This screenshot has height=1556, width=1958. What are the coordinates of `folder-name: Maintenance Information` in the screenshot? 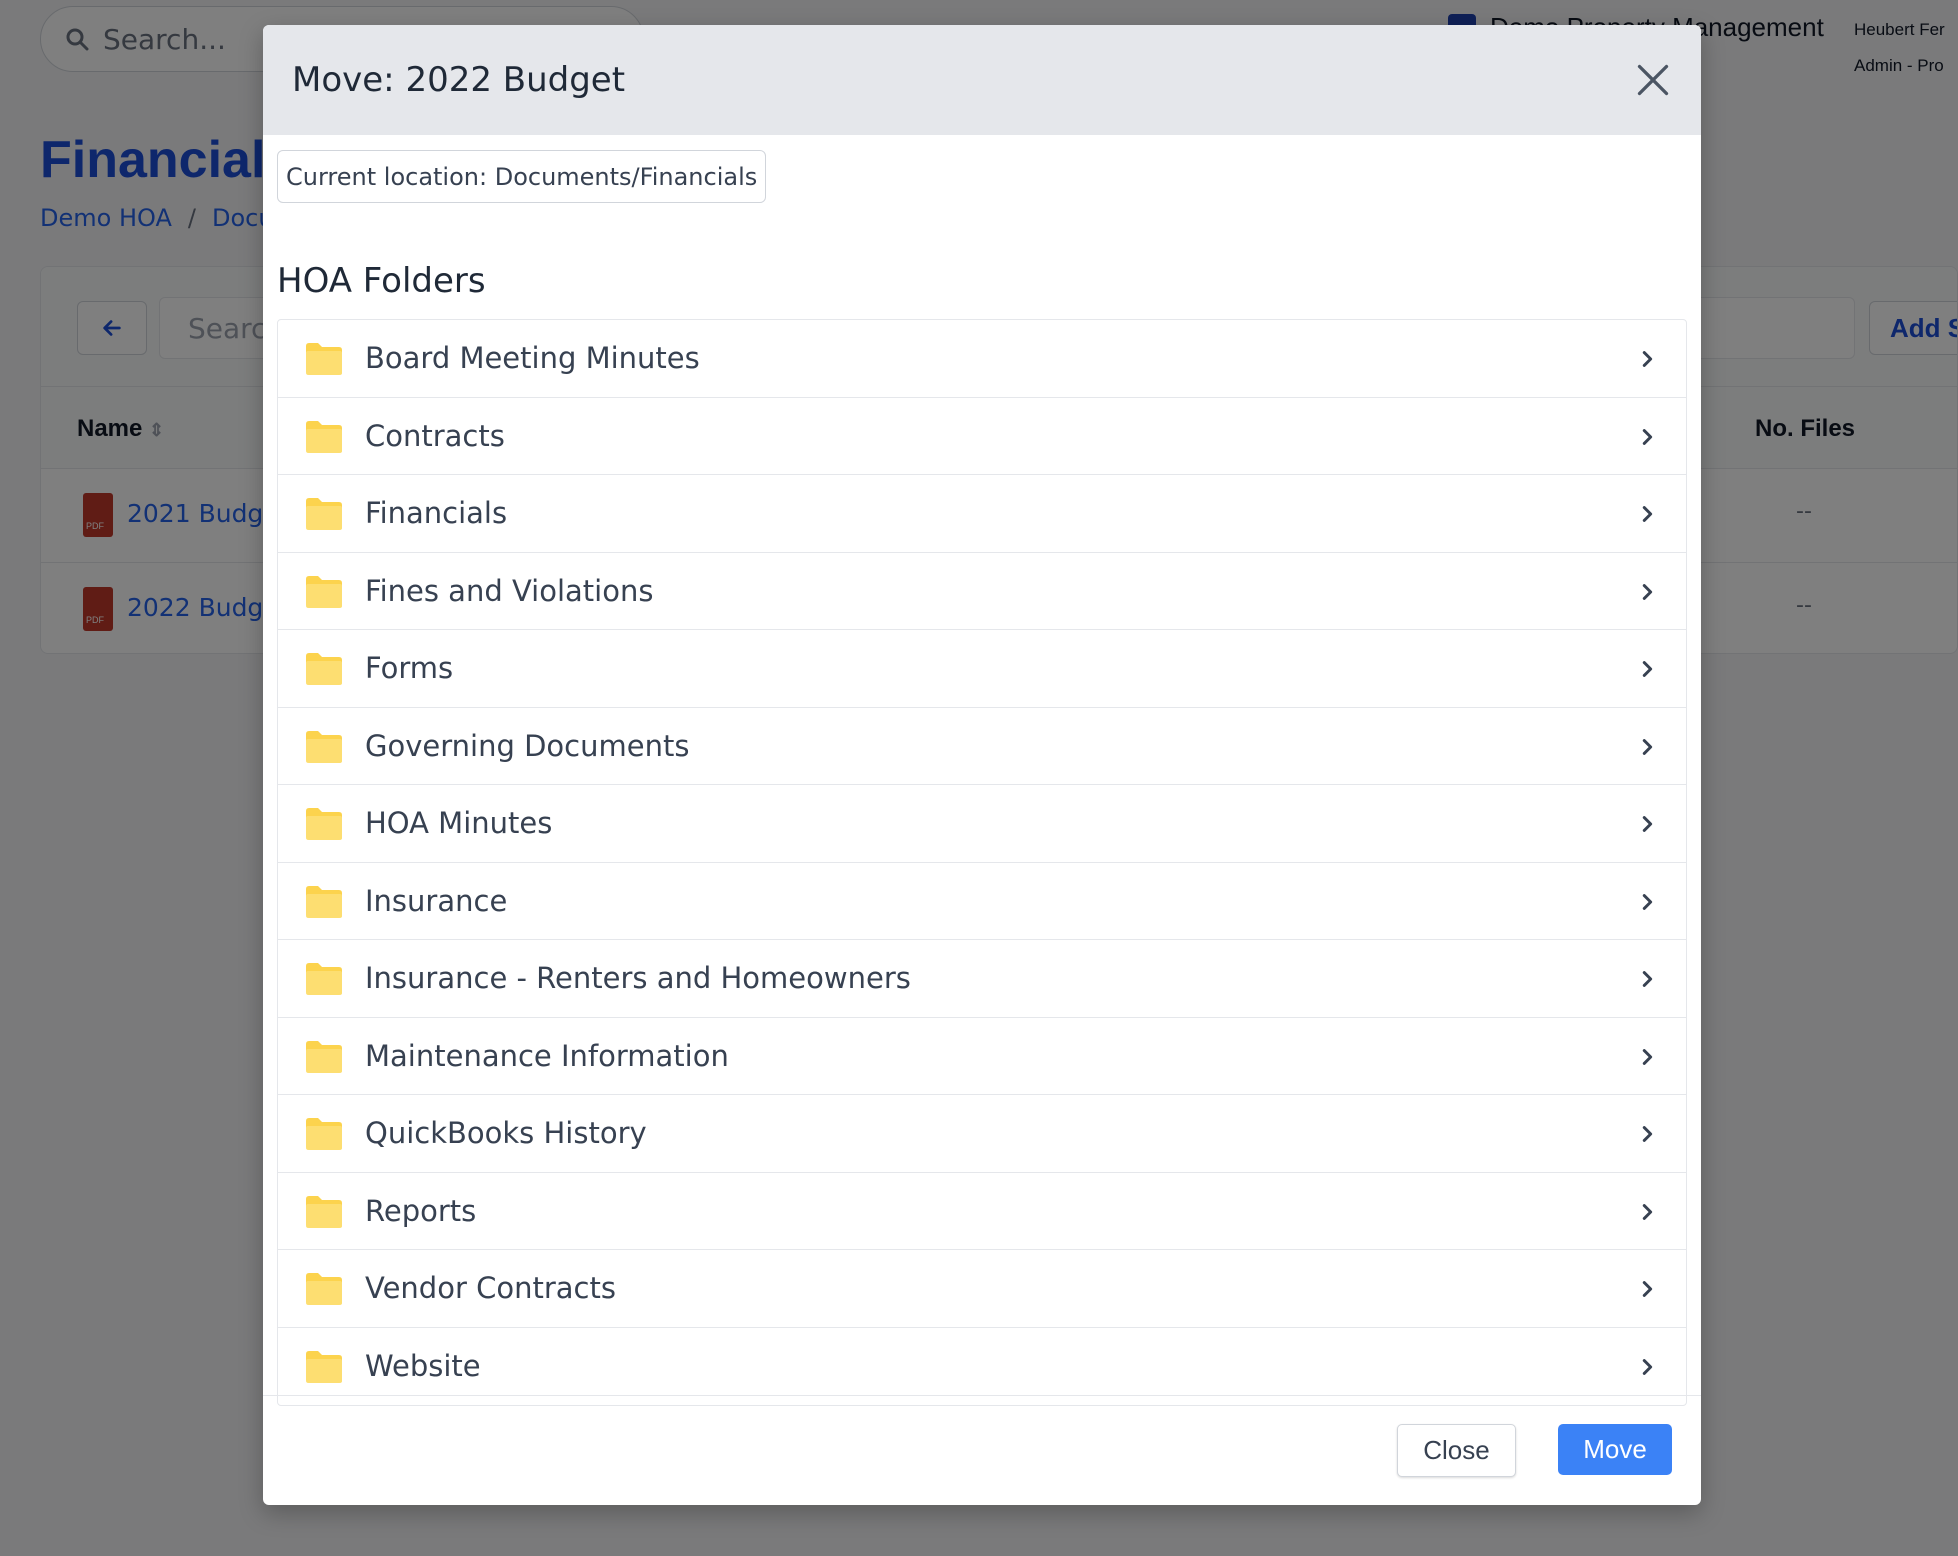 It's located at (547, 1055).